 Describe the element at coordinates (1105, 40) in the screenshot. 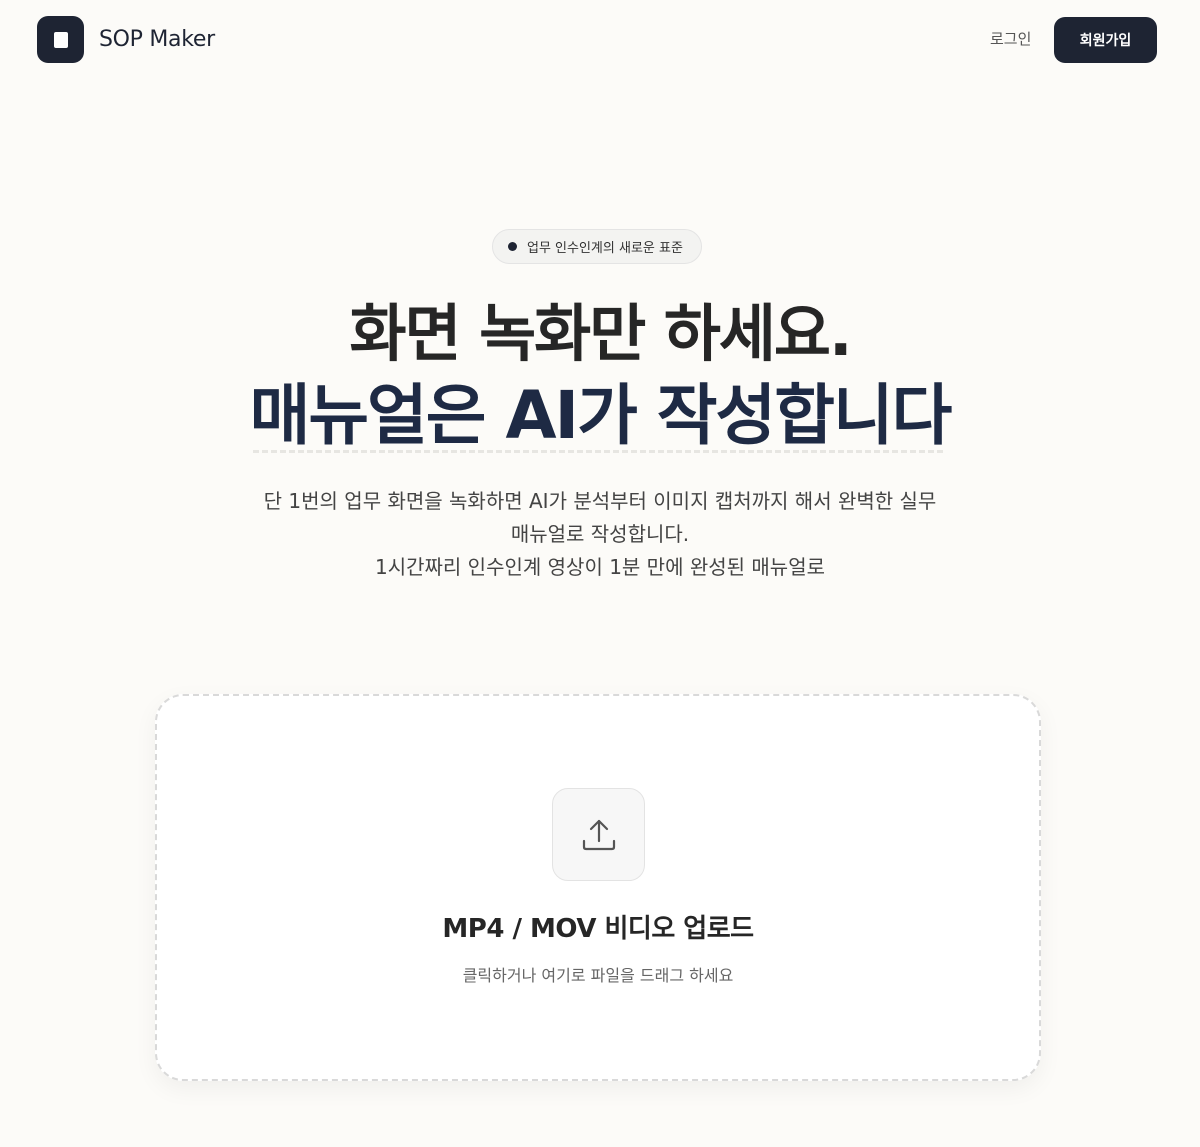

I see `signup-button: 회원가입` at that location.